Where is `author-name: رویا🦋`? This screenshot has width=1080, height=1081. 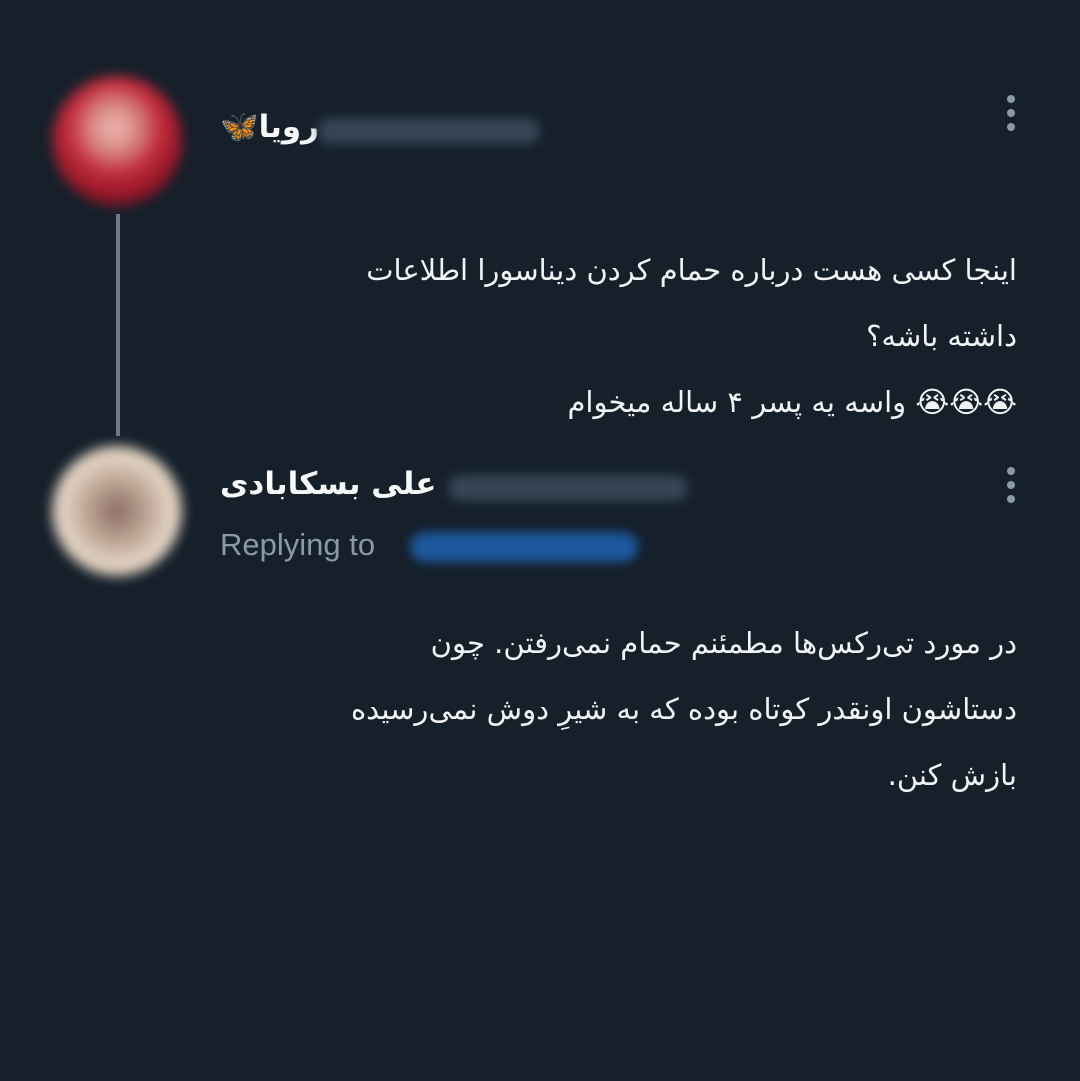
author-name: رویا🦋 is located at coordinates (269, 126).